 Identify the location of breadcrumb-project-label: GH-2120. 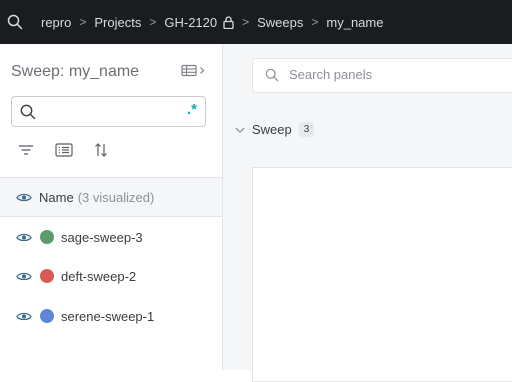
(191, 22).